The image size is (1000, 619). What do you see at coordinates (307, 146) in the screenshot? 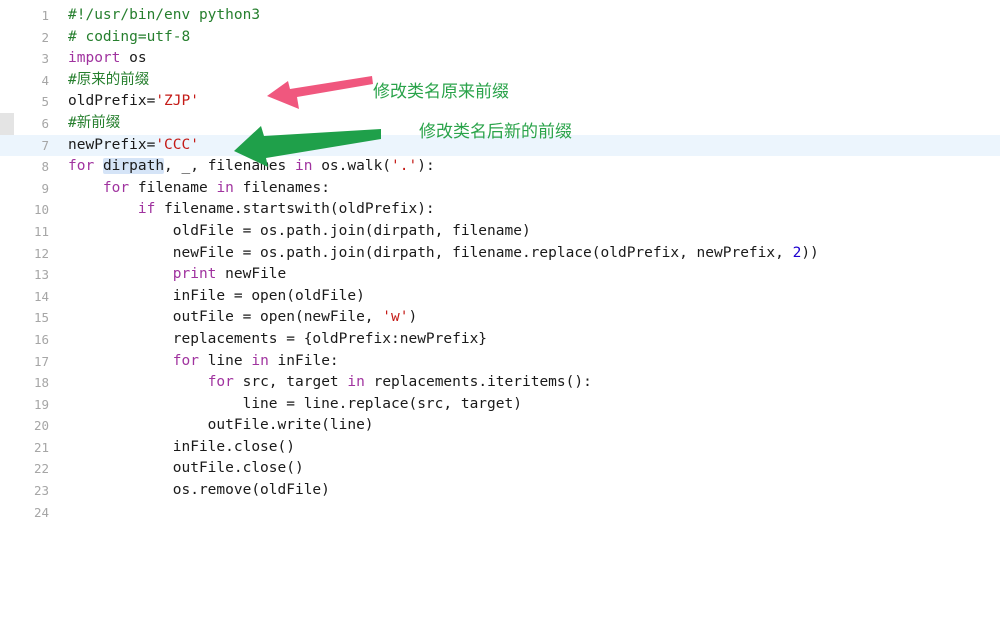
I see `green-arrow-icon` at bounding box center [307, 146].